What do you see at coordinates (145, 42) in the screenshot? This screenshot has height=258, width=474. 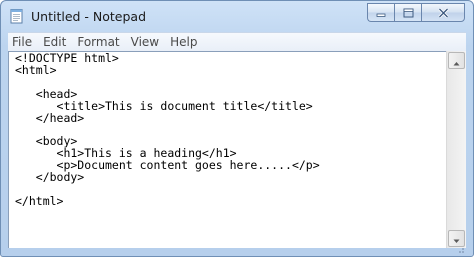 I see `menu-view: View` at bounding box center [145, 42].